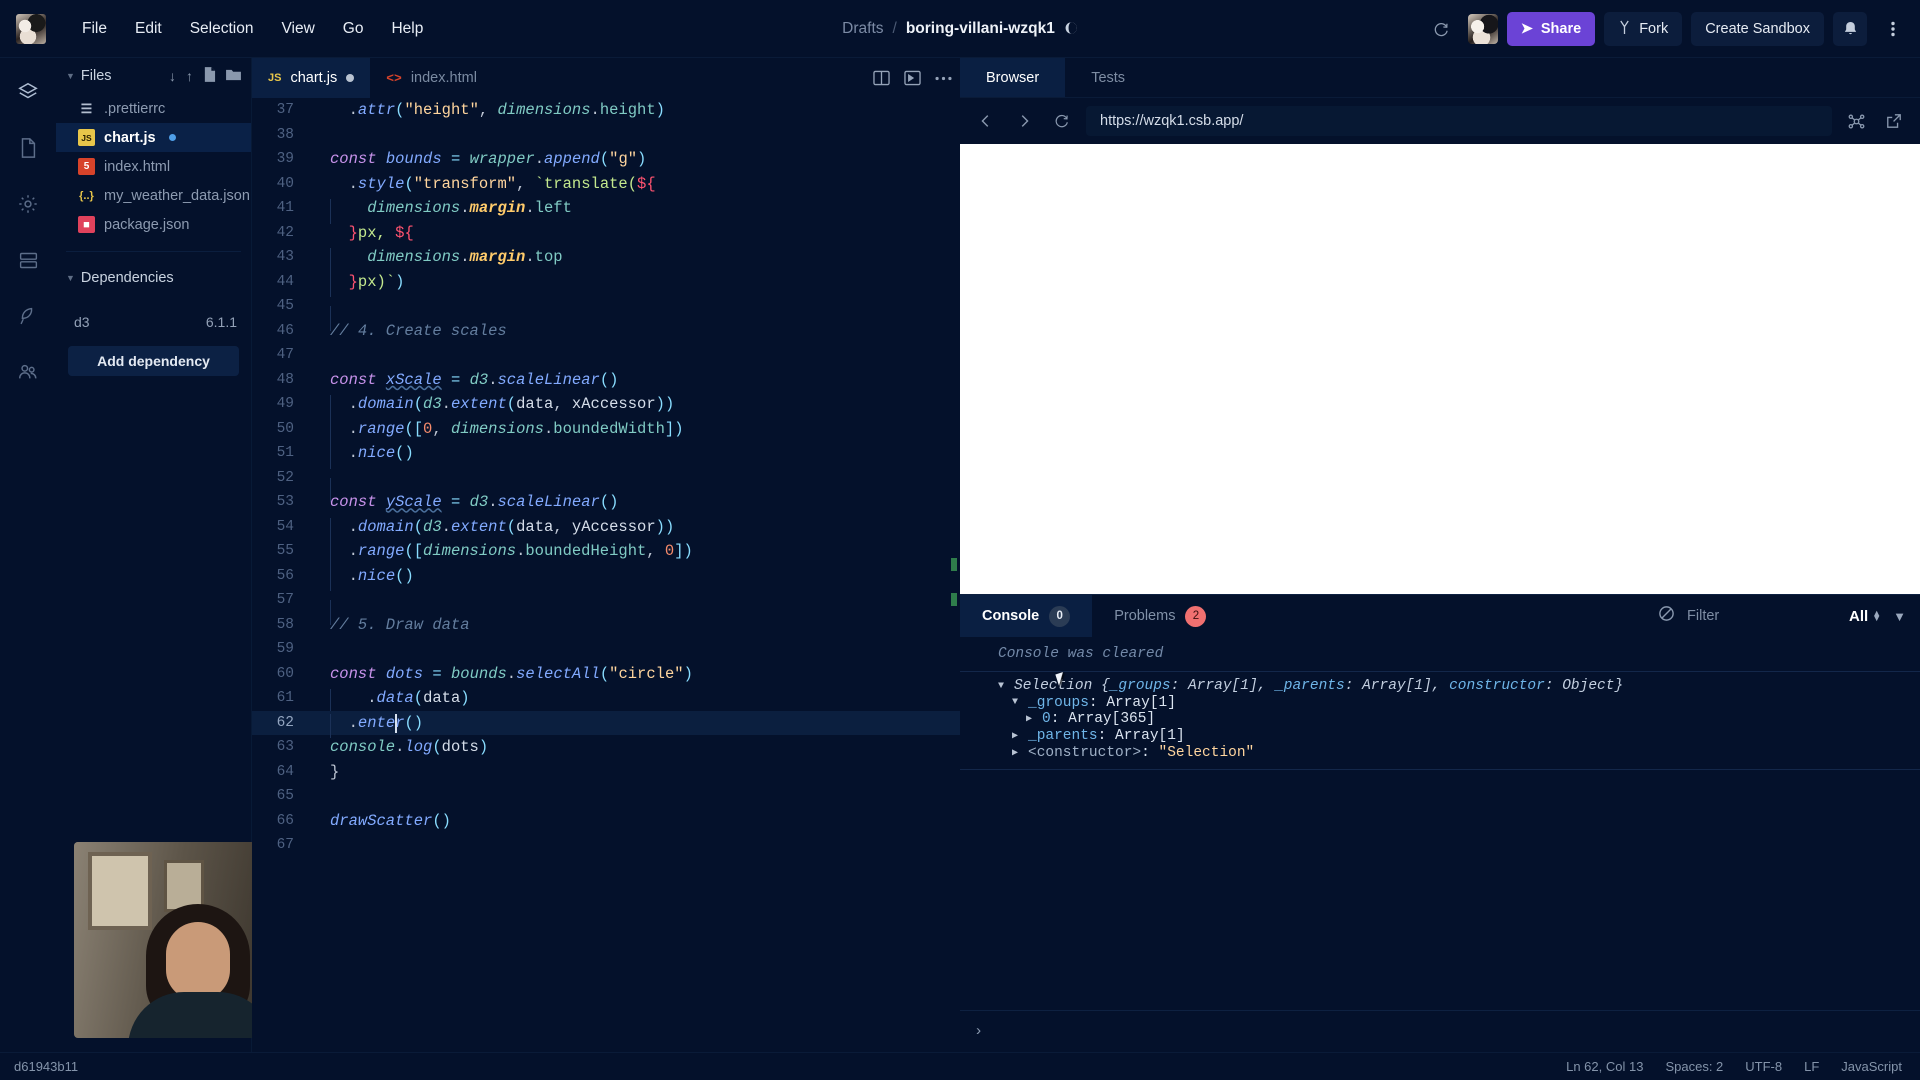 The height and width of the screenshot is (1080, 1920). I want to click on open-preview-icon, so click(912, 78).